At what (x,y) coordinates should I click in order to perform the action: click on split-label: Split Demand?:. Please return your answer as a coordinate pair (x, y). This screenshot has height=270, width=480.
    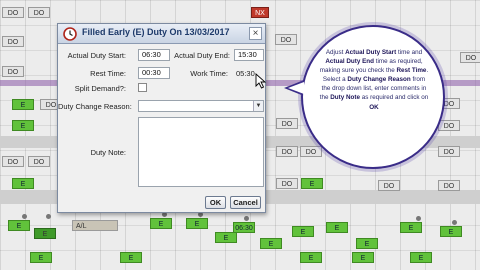
    Looking at the image, I should click on (100, 88).